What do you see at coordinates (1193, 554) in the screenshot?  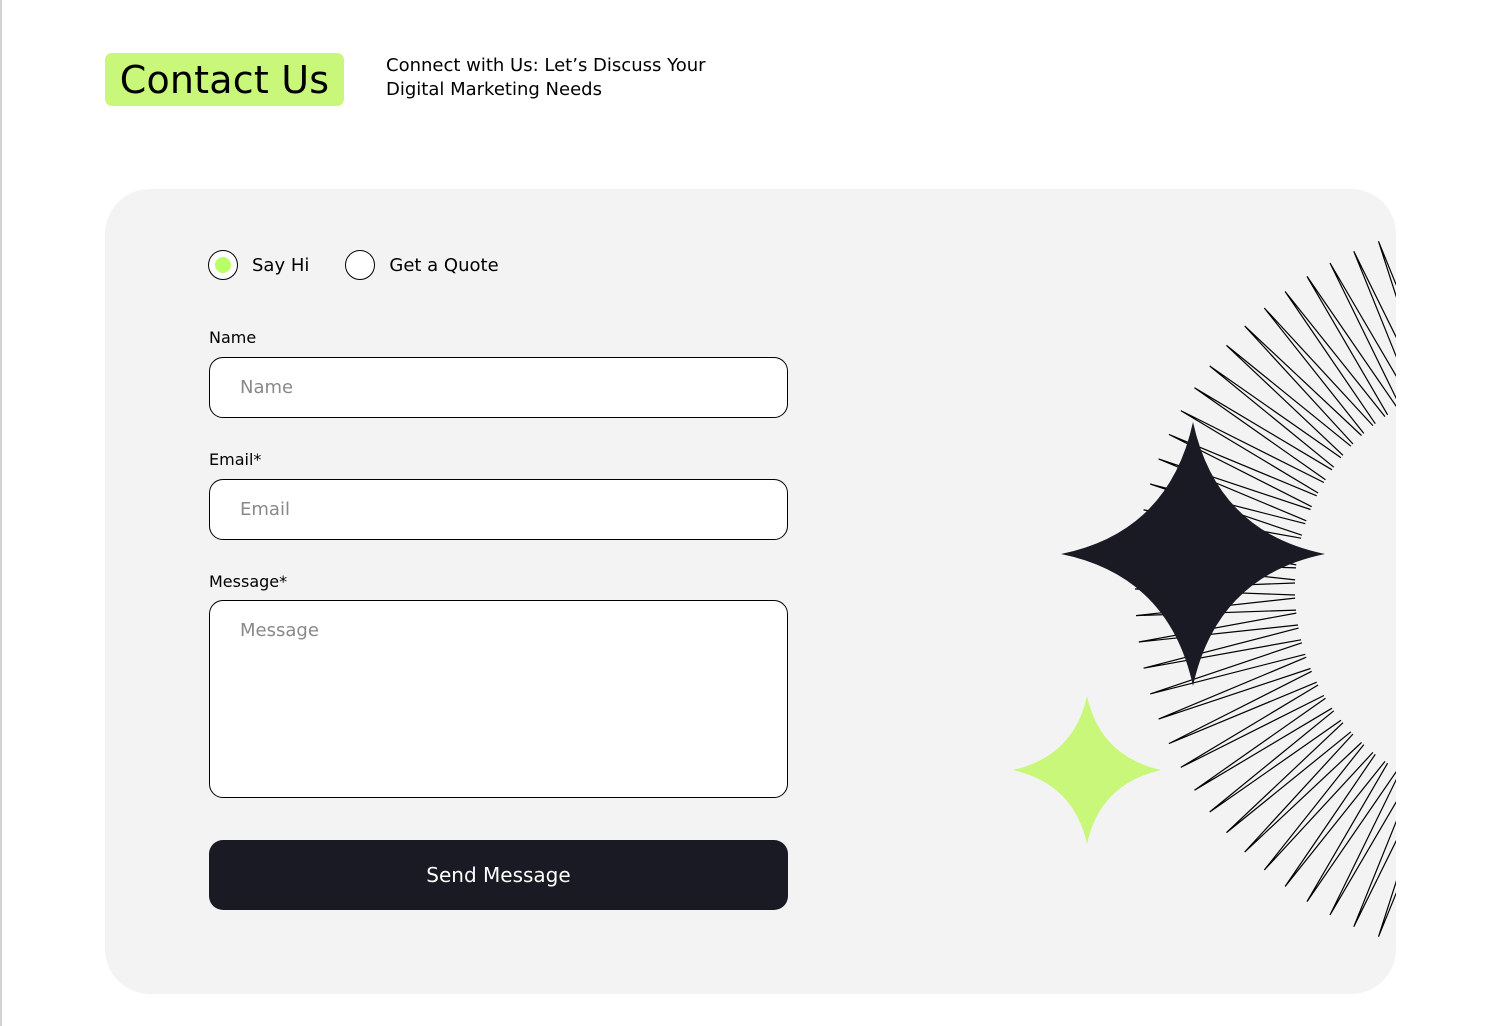 I see `dark-sparkle-star-icon` at bounding box center [1193, 554].